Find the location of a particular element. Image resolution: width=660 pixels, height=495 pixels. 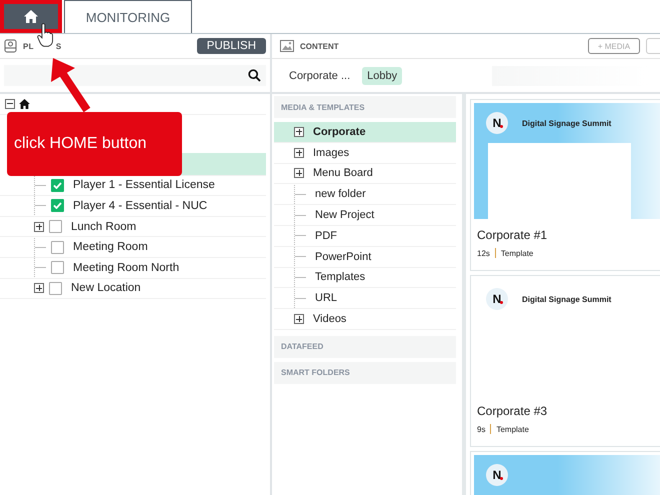

card-title: Corporate #3 is located at coordinates (512, 411).